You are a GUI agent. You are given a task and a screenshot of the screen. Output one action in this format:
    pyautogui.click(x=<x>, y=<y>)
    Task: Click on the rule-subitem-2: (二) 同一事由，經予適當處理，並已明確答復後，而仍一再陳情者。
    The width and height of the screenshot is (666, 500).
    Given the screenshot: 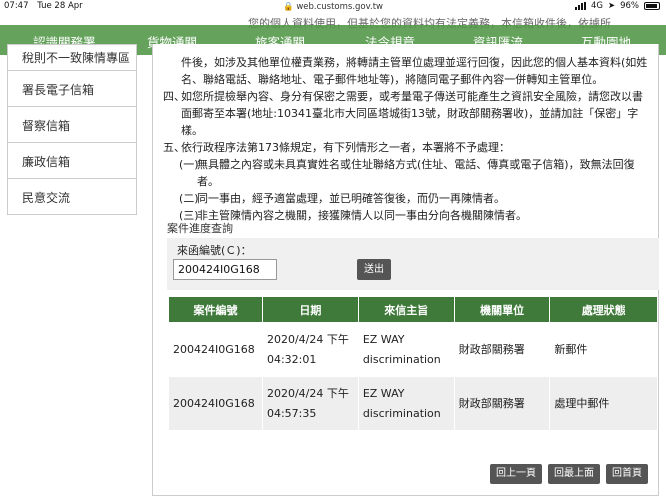 What is the action you would take?
    pyautogui.click(x=408, y=198)
    